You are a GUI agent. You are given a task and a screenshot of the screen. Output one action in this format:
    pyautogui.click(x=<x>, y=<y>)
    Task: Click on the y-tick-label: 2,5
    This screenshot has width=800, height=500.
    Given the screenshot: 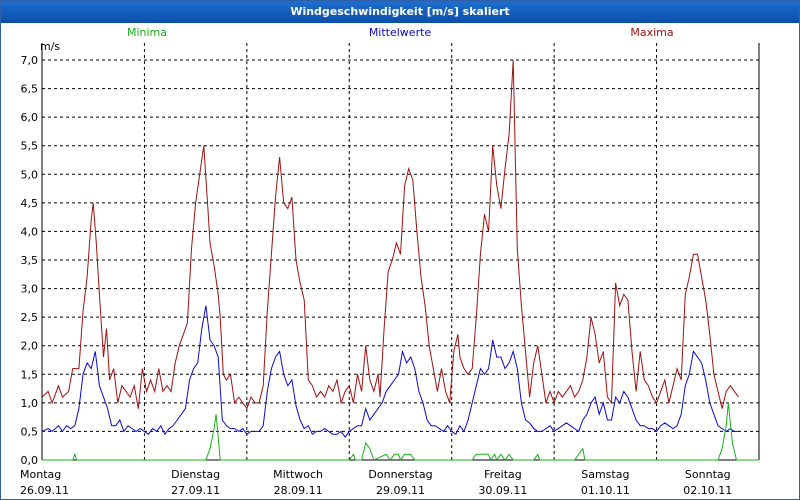 What is the action you would take?
    pyautogui.click(x=30, y=317)
    